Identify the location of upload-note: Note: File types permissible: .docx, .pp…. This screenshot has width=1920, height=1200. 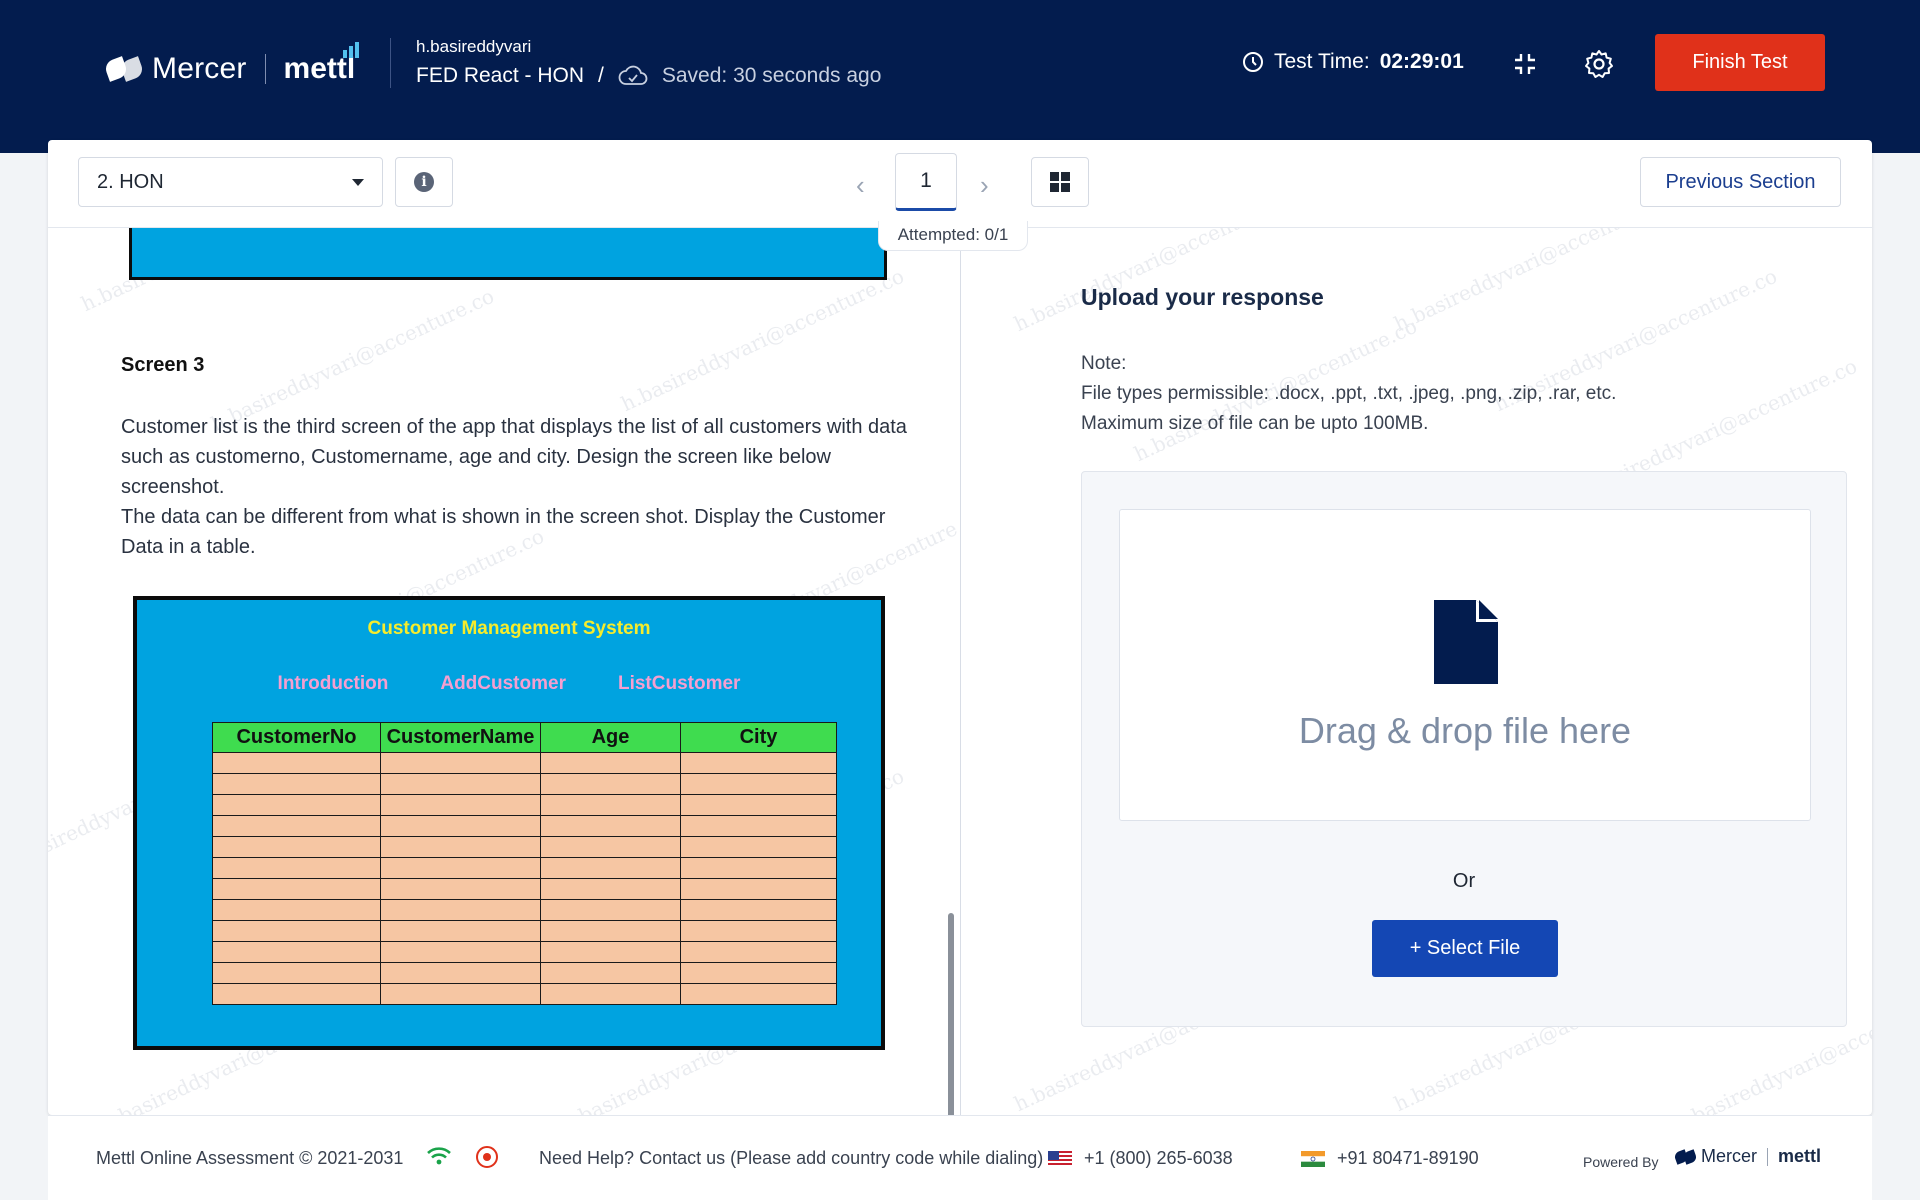
(1348, 394).